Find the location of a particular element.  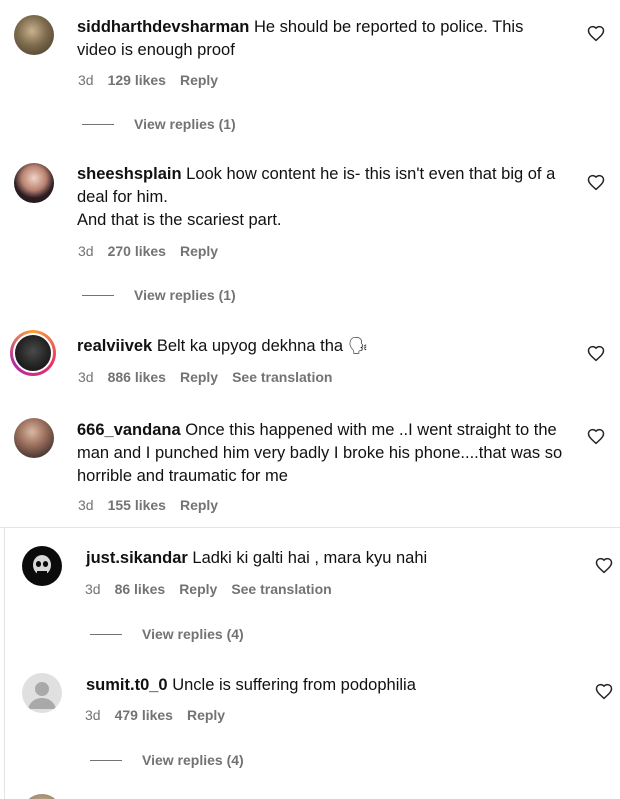

comment-body: Belt ka upyog dekhna tha 🗣 is located at coordinates (262, 346).